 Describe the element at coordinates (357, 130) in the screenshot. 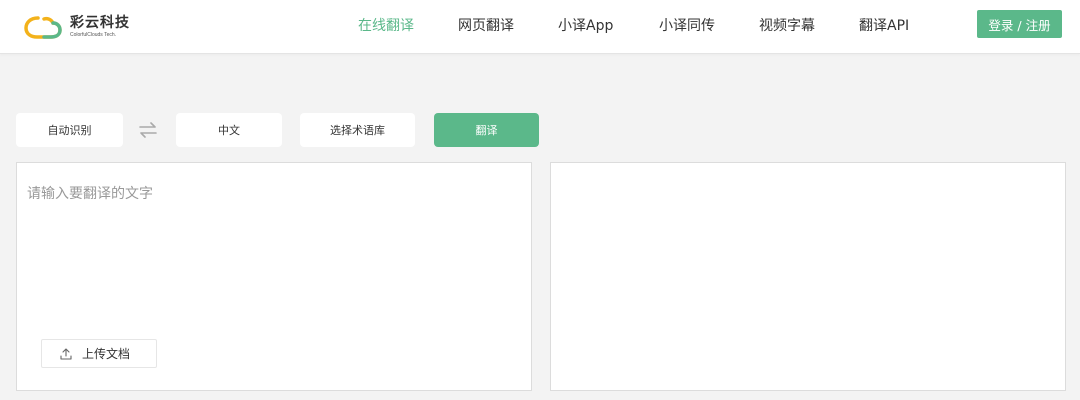

I see `glossary-select: 选择术语库` at that location.